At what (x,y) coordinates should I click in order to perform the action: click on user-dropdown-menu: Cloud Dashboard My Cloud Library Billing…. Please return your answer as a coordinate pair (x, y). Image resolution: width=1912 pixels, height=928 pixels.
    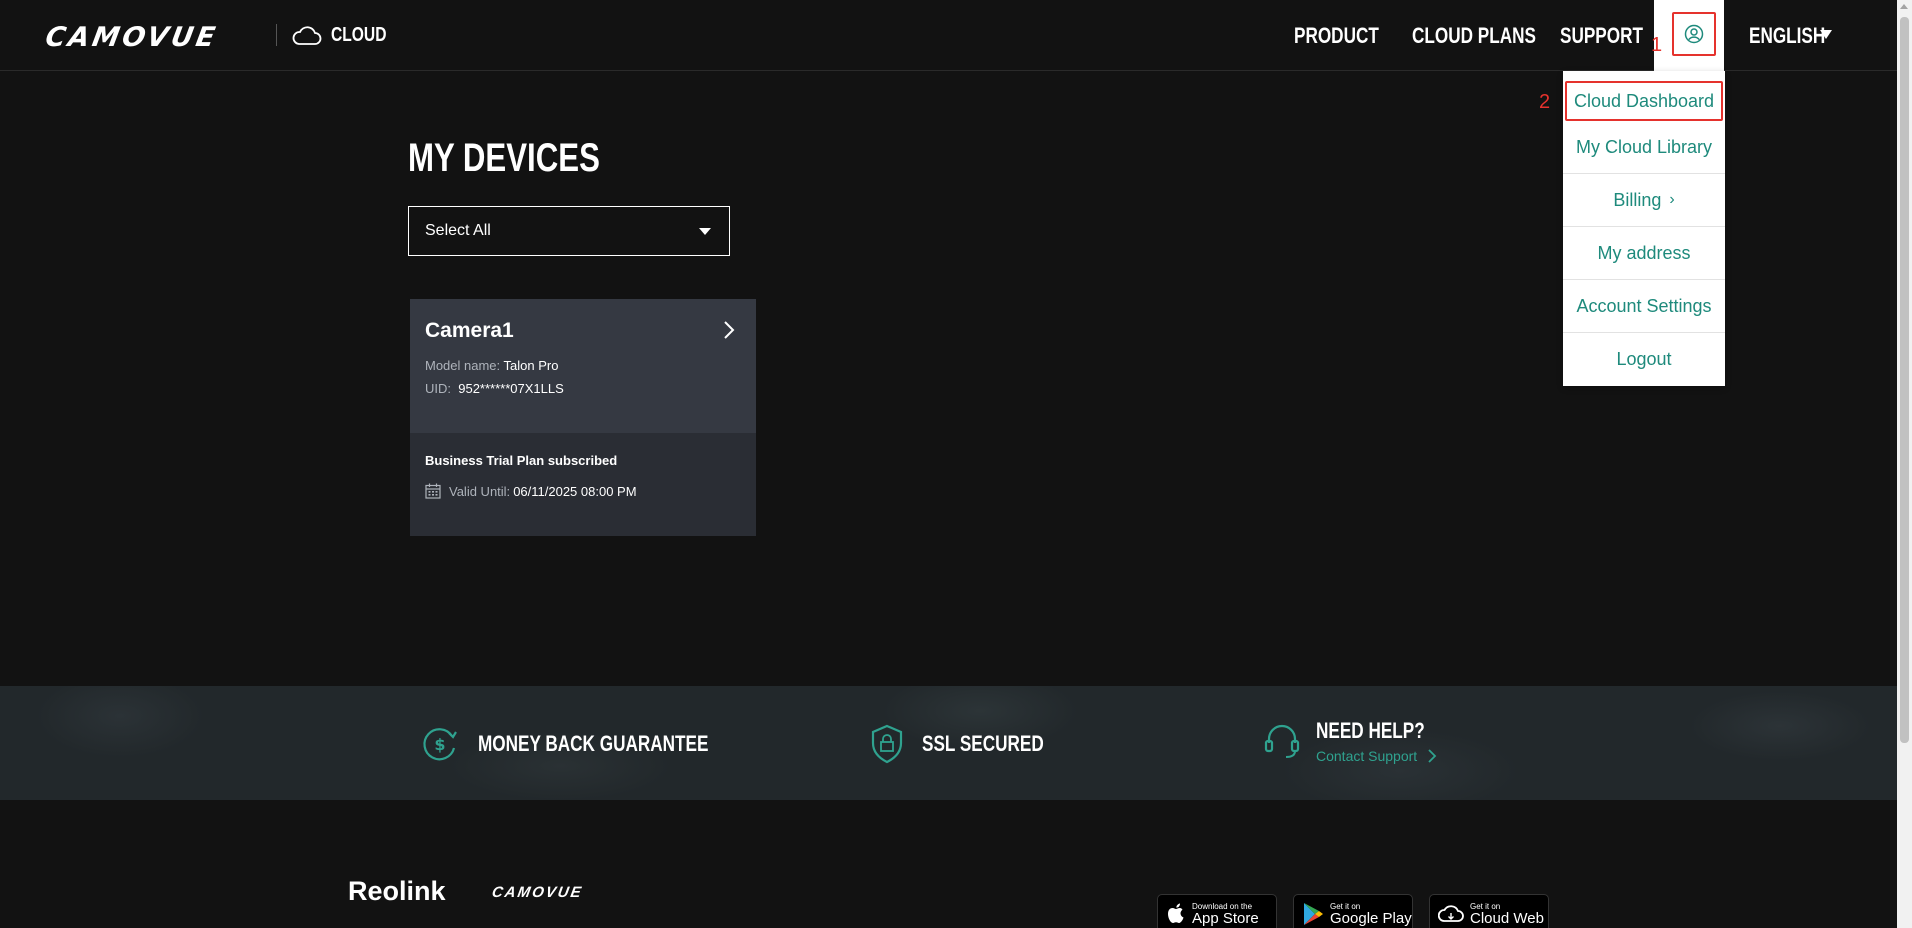
    Looking at the image, I should click on (1644, 228).